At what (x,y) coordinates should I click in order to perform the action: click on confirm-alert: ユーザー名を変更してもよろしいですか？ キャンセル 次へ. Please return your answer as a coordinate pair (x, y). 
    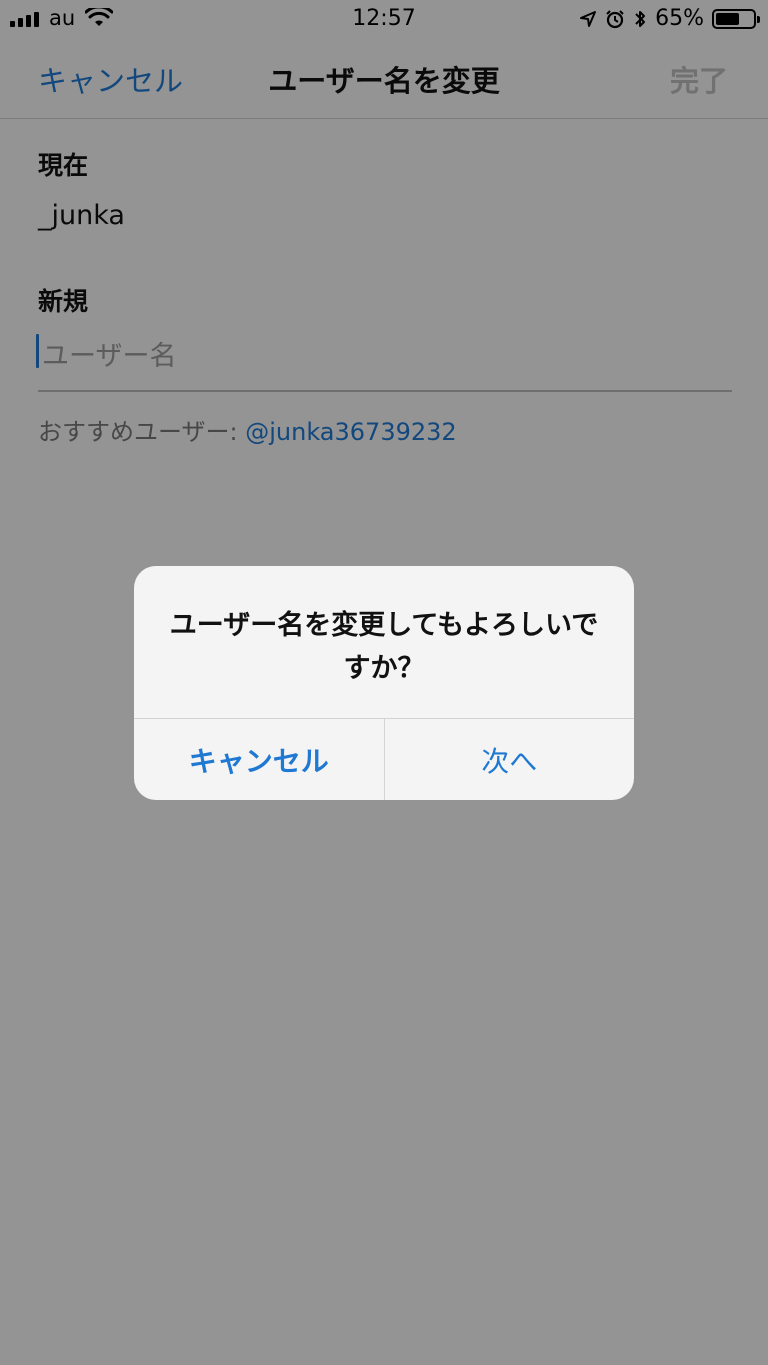
    Looking at the image, I should click on (384, 683).